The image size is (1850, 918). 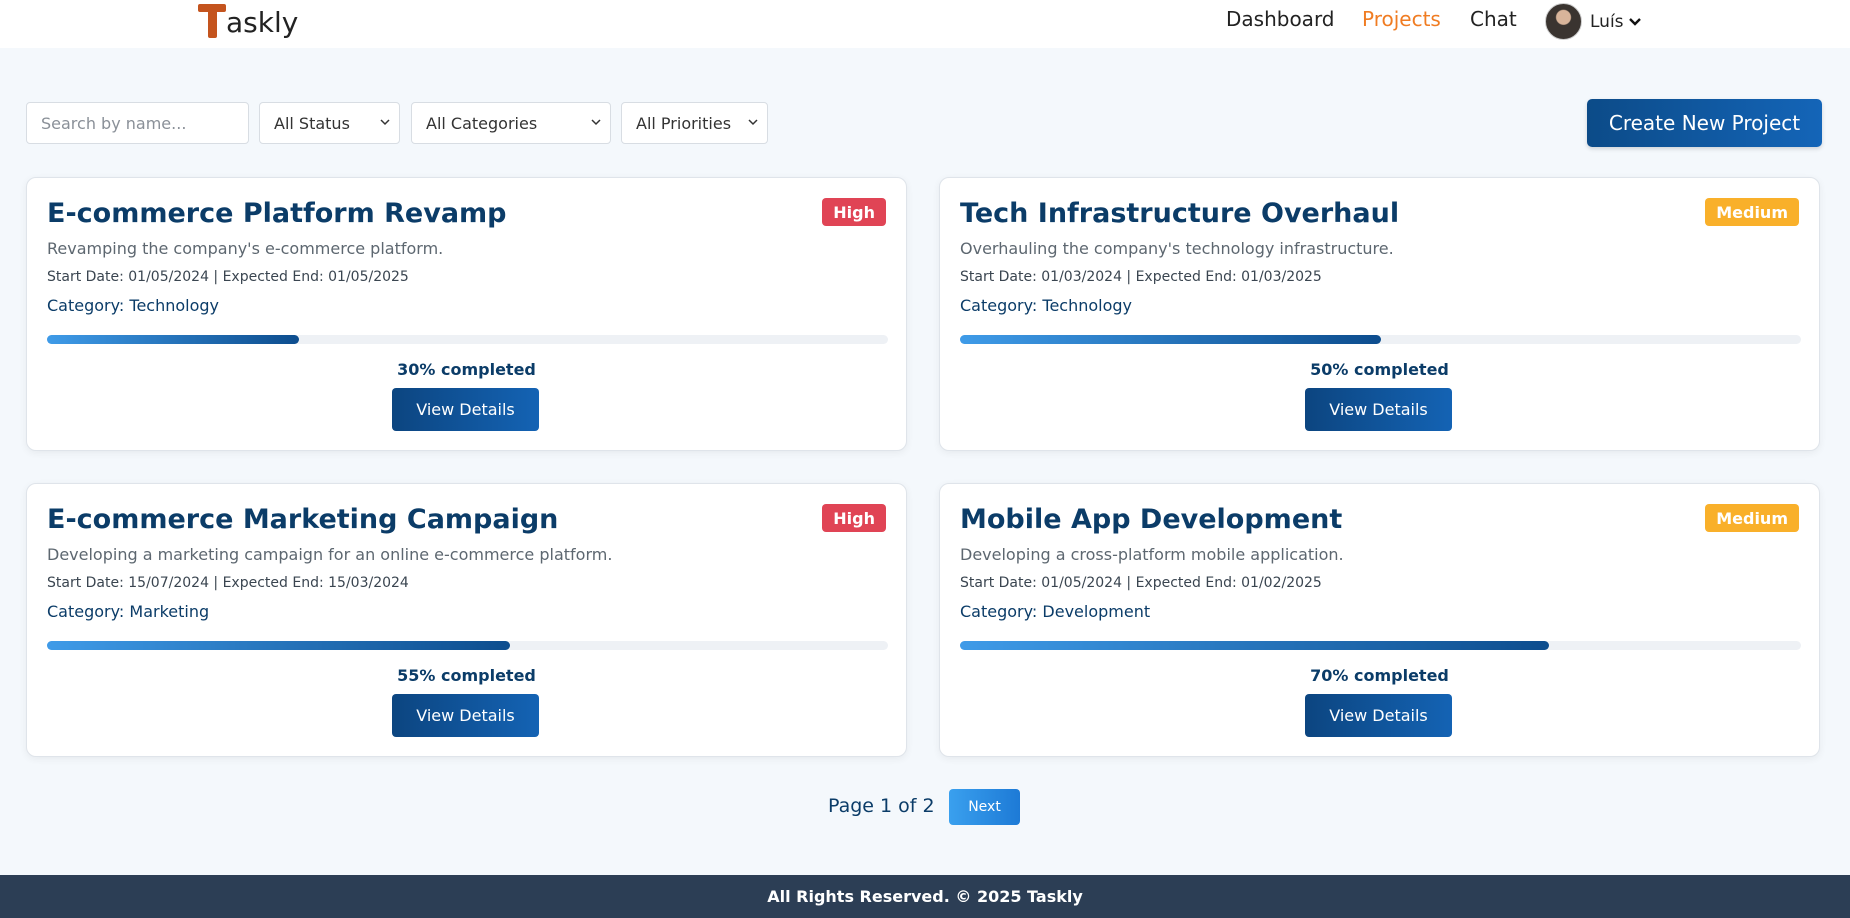 I want to click on progress-label: 50% completed, so click(x=1379, y=369).